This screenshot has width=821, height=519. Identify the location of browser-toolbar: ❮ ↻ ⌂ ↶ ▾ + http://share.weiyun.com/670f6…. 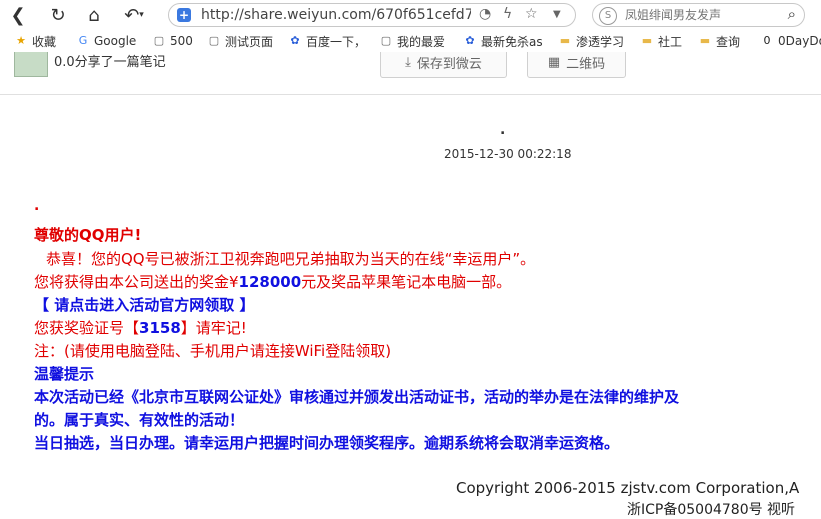
(410, 15).